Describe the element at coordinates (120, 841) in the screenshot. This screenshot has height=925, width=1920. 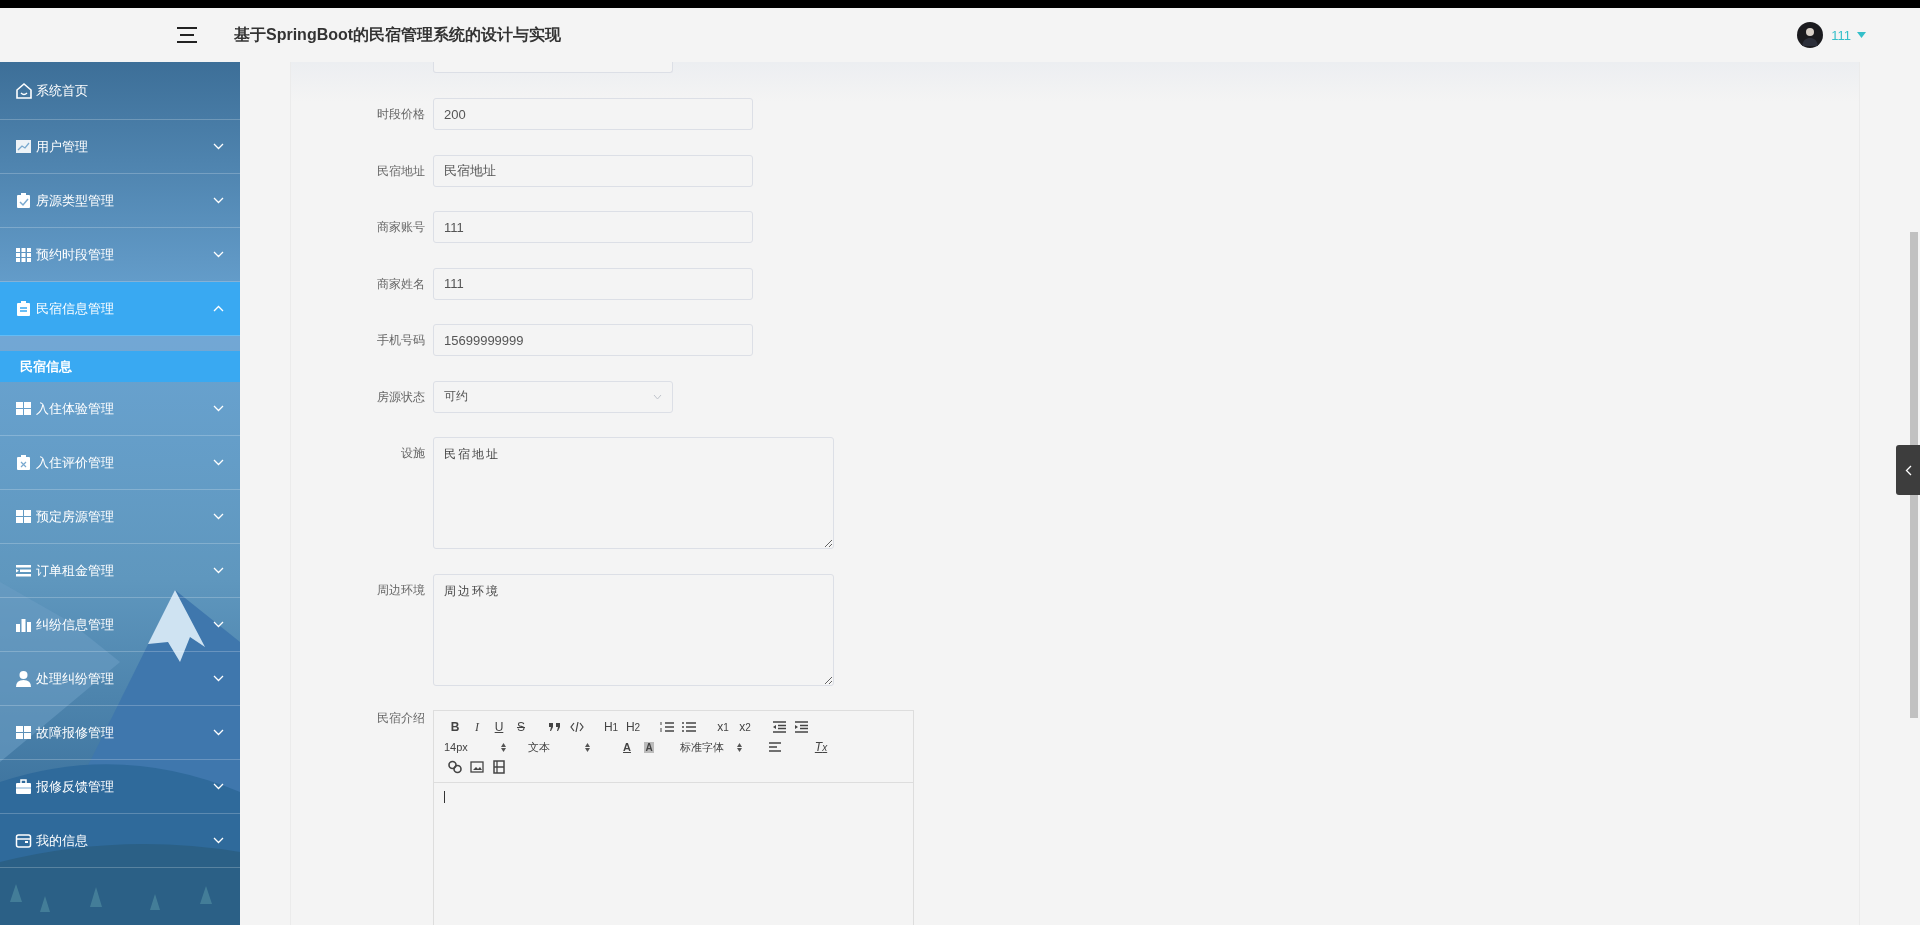
I see `sidebar-item: 我的信息` at that location.